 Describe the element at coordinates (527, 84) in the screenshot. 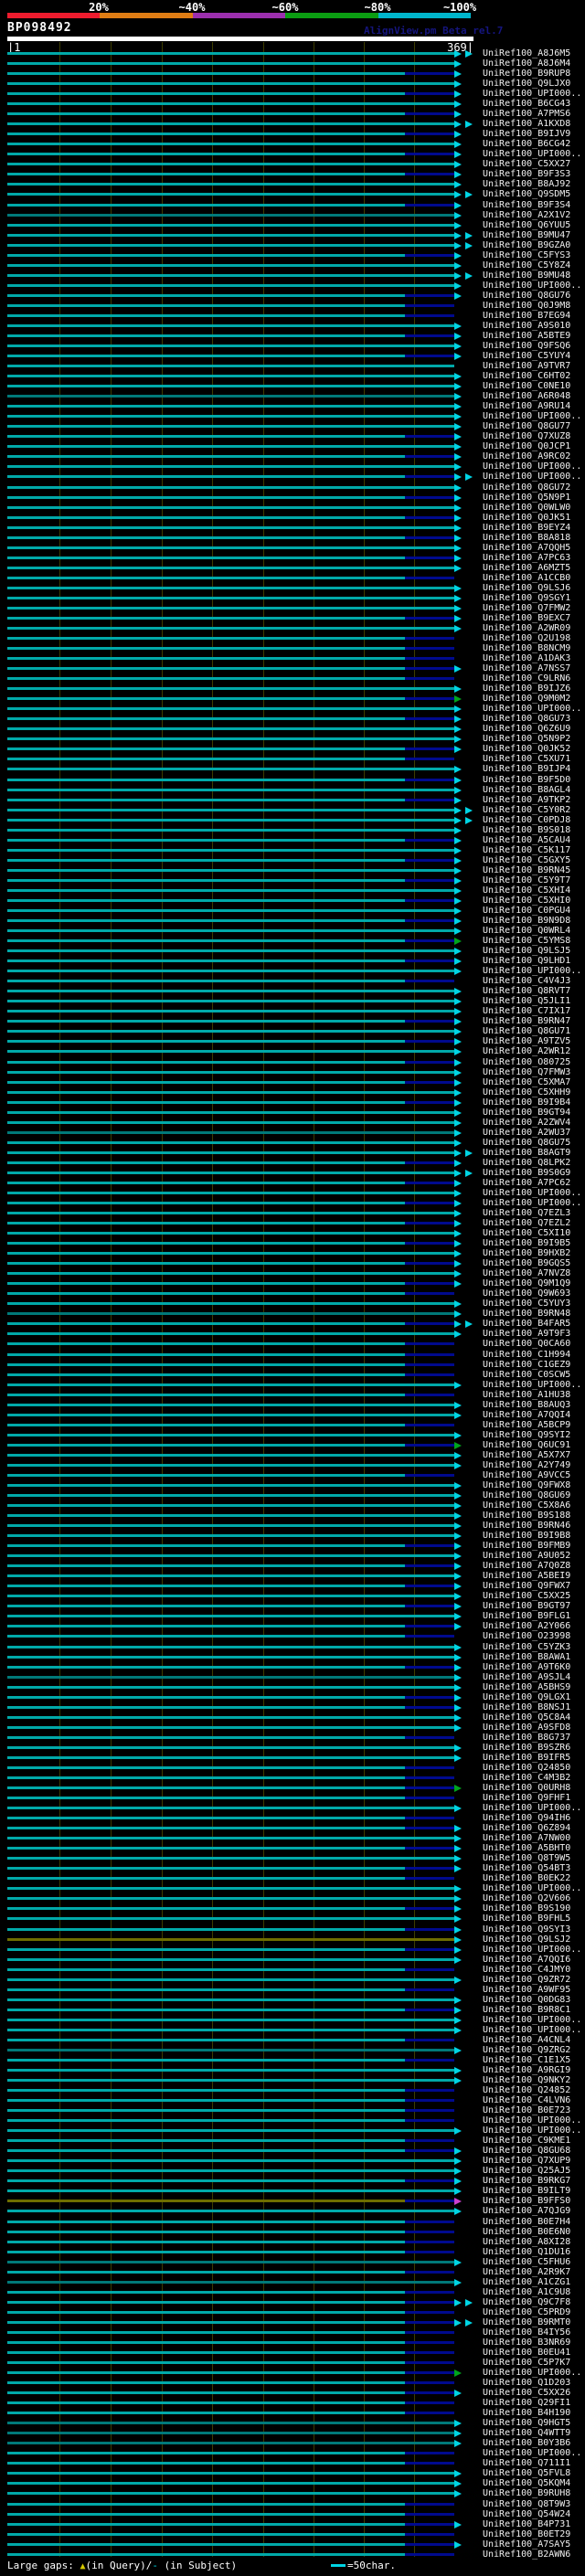

I see `hit-label: UniRef100_Q9LJX0` at that location.